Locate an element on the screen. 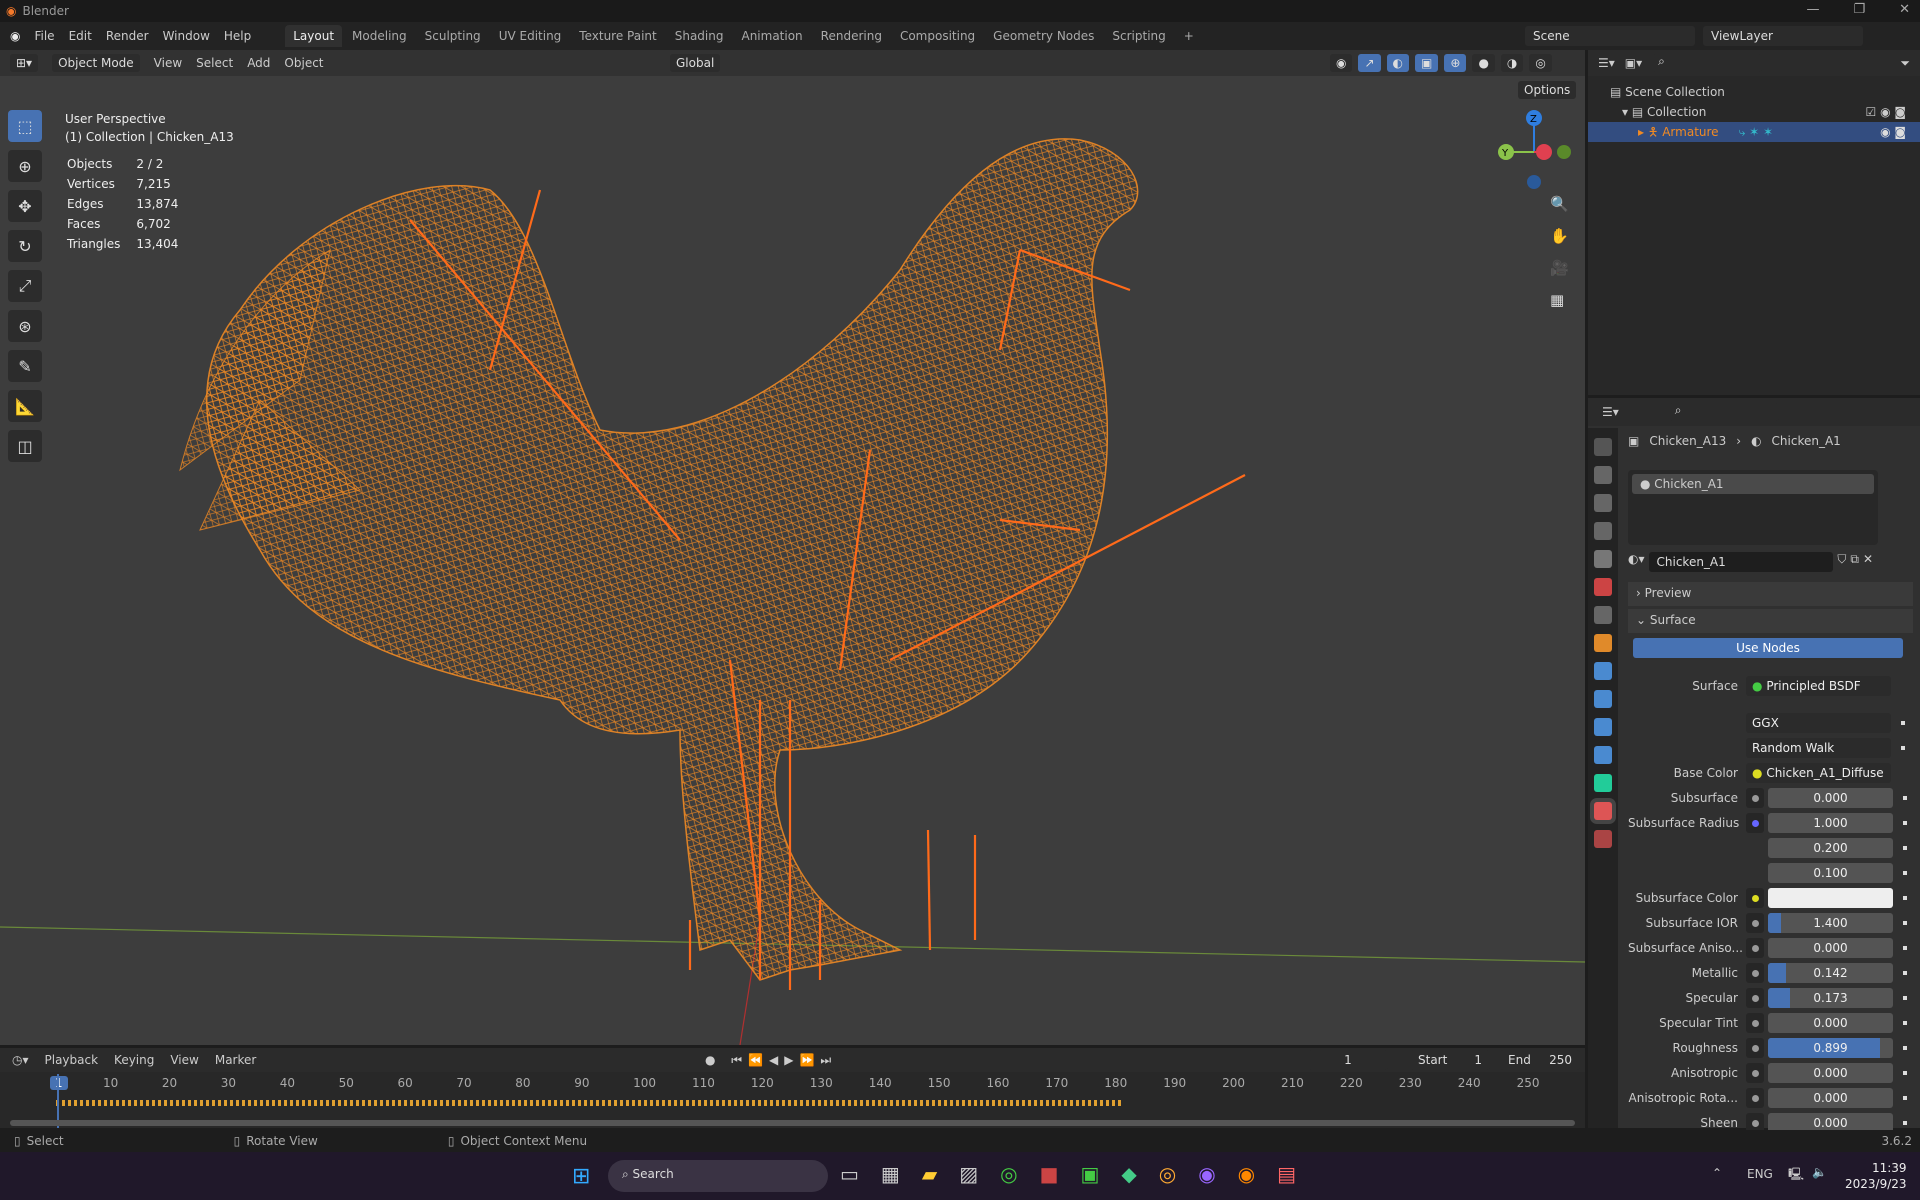  workspace-tab-scripting: Scripting is located at coordinates (1138, 36).